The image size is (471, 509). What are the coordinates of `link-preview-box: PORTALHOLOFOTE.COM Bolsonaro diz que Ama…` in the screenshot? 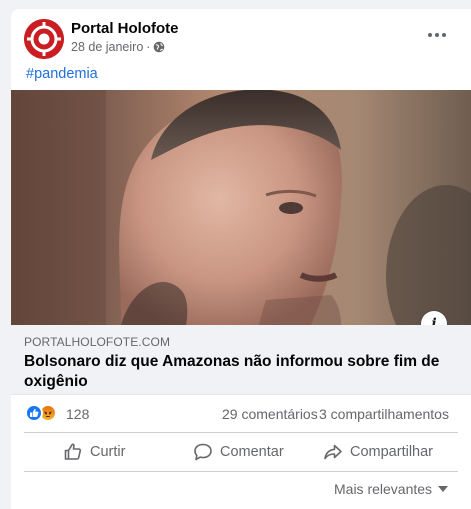 It's located at (241, 360).